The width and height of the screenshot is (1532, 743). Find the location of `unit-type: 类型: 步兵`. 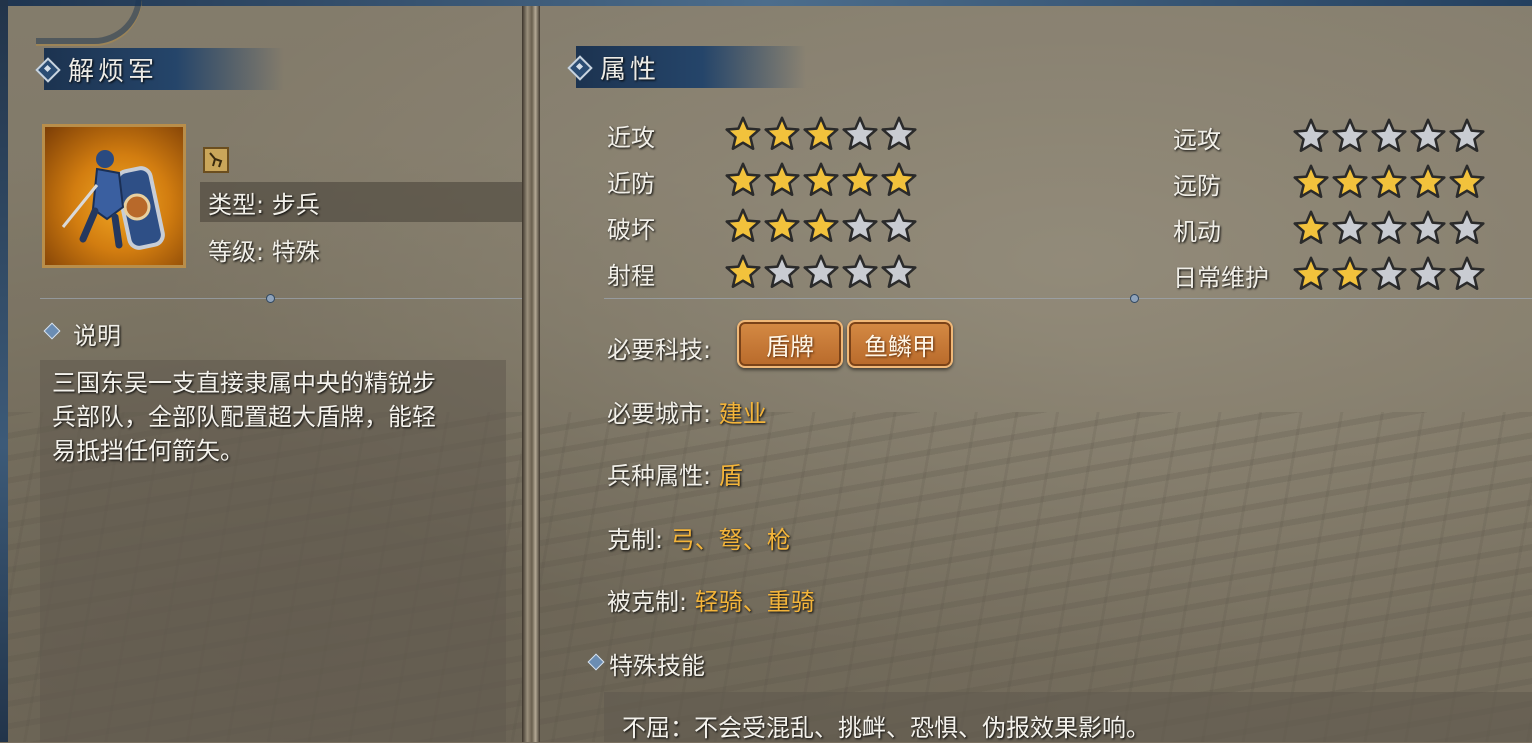

unit-type: 类型: 步兵 is located at coordinates (361, 202).